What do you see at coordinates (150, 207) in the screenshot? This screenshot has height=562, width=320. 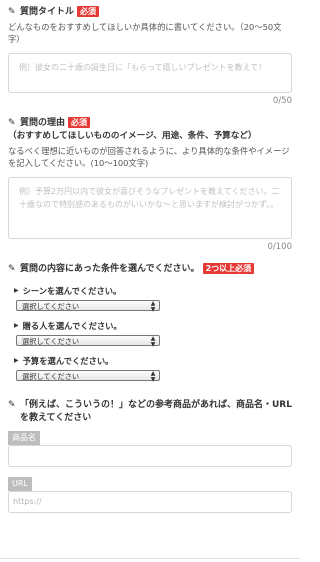 I see `reason-textarea` at bounding box center [150, 207].